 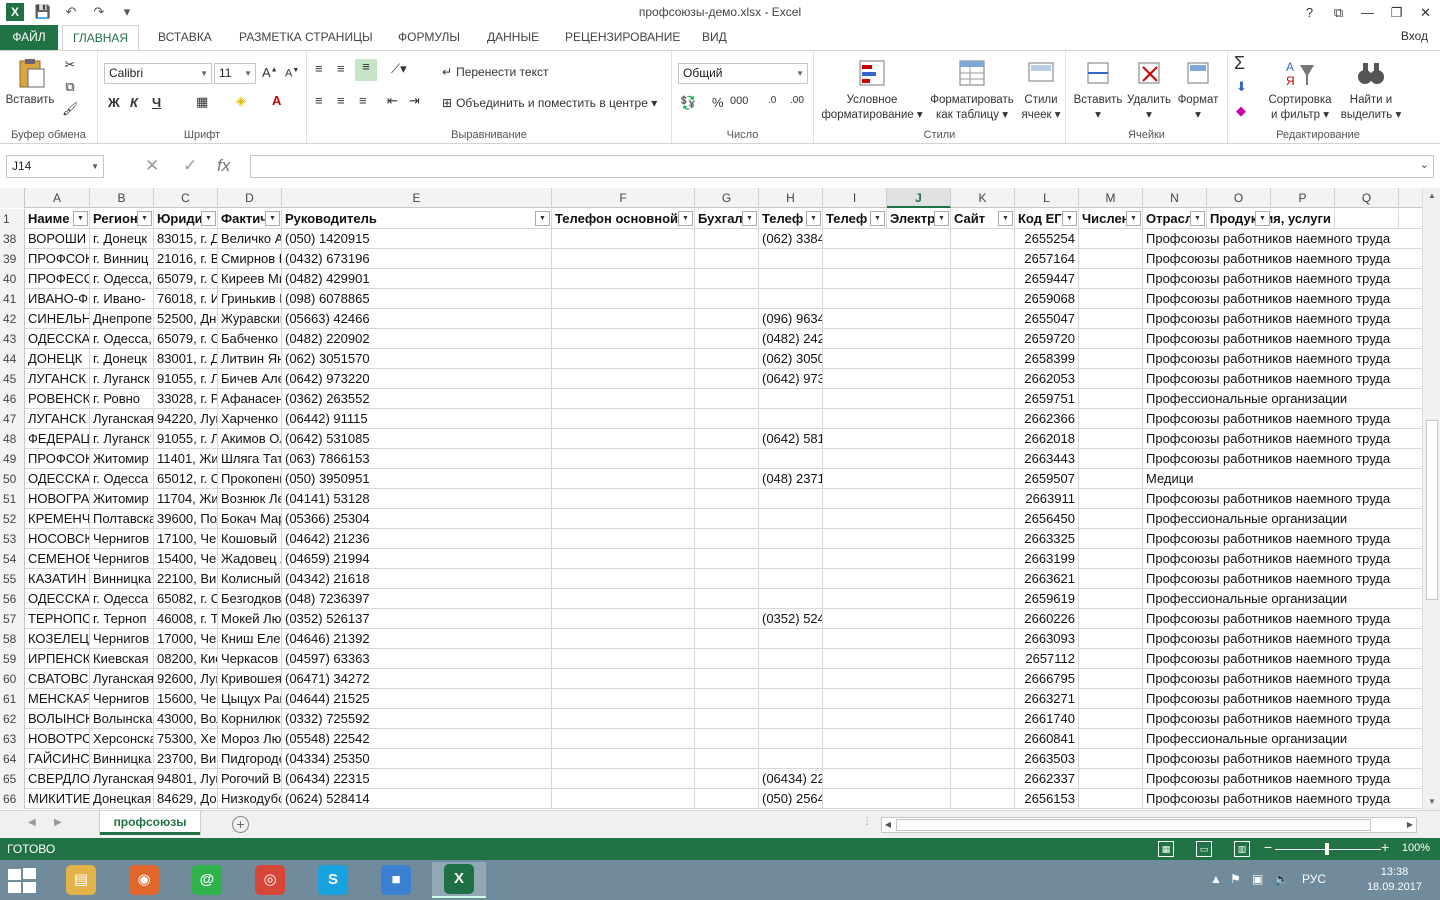 What do you see at coordinates (1047, 259) in the screenshot?
I see `table-cell: 2657164` at bounding box center [1047, 259].